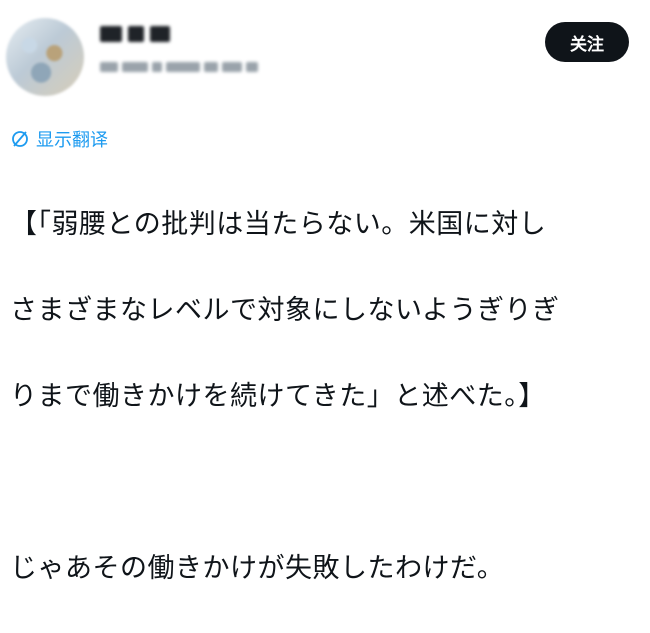  What do you see at coordinates (20, 139) in the screenshot?
I see `globe-slash-icon` at bounding box center [20, 139].